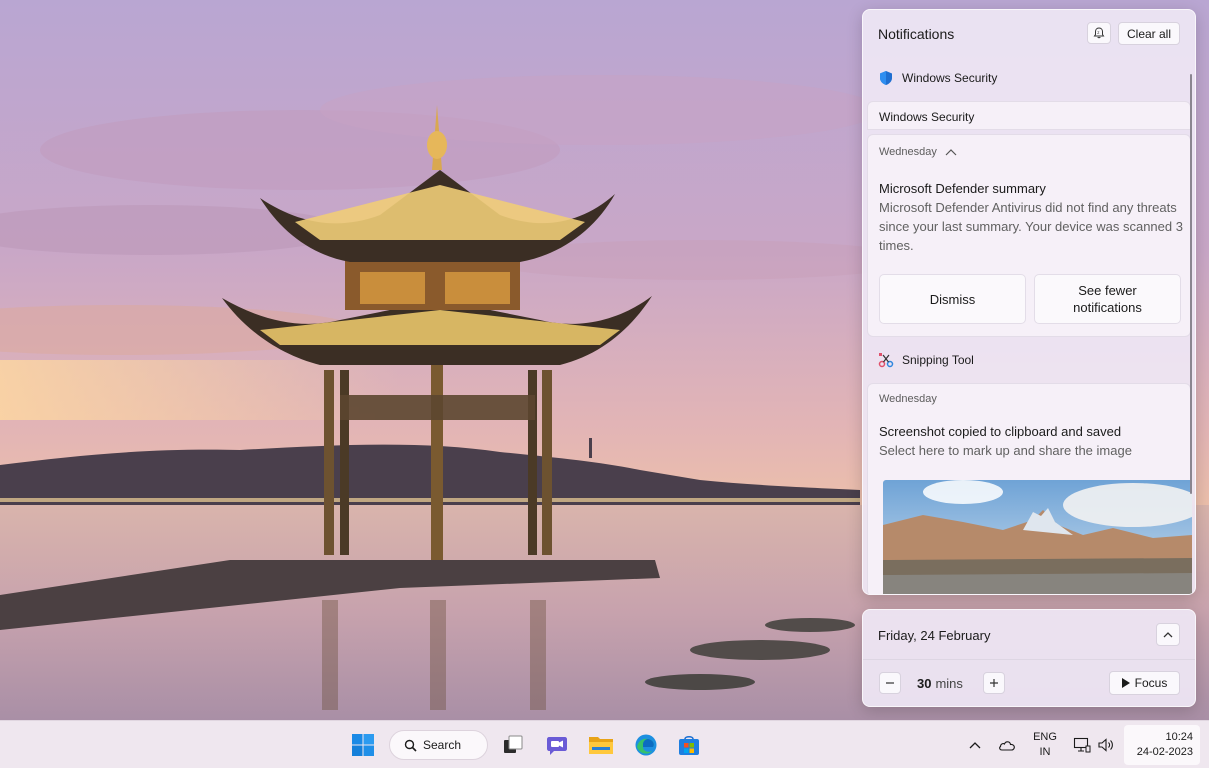 Image resolution: width=1209 pixels, height=768 pixels. I want to click on start-button, so click(363, 745).